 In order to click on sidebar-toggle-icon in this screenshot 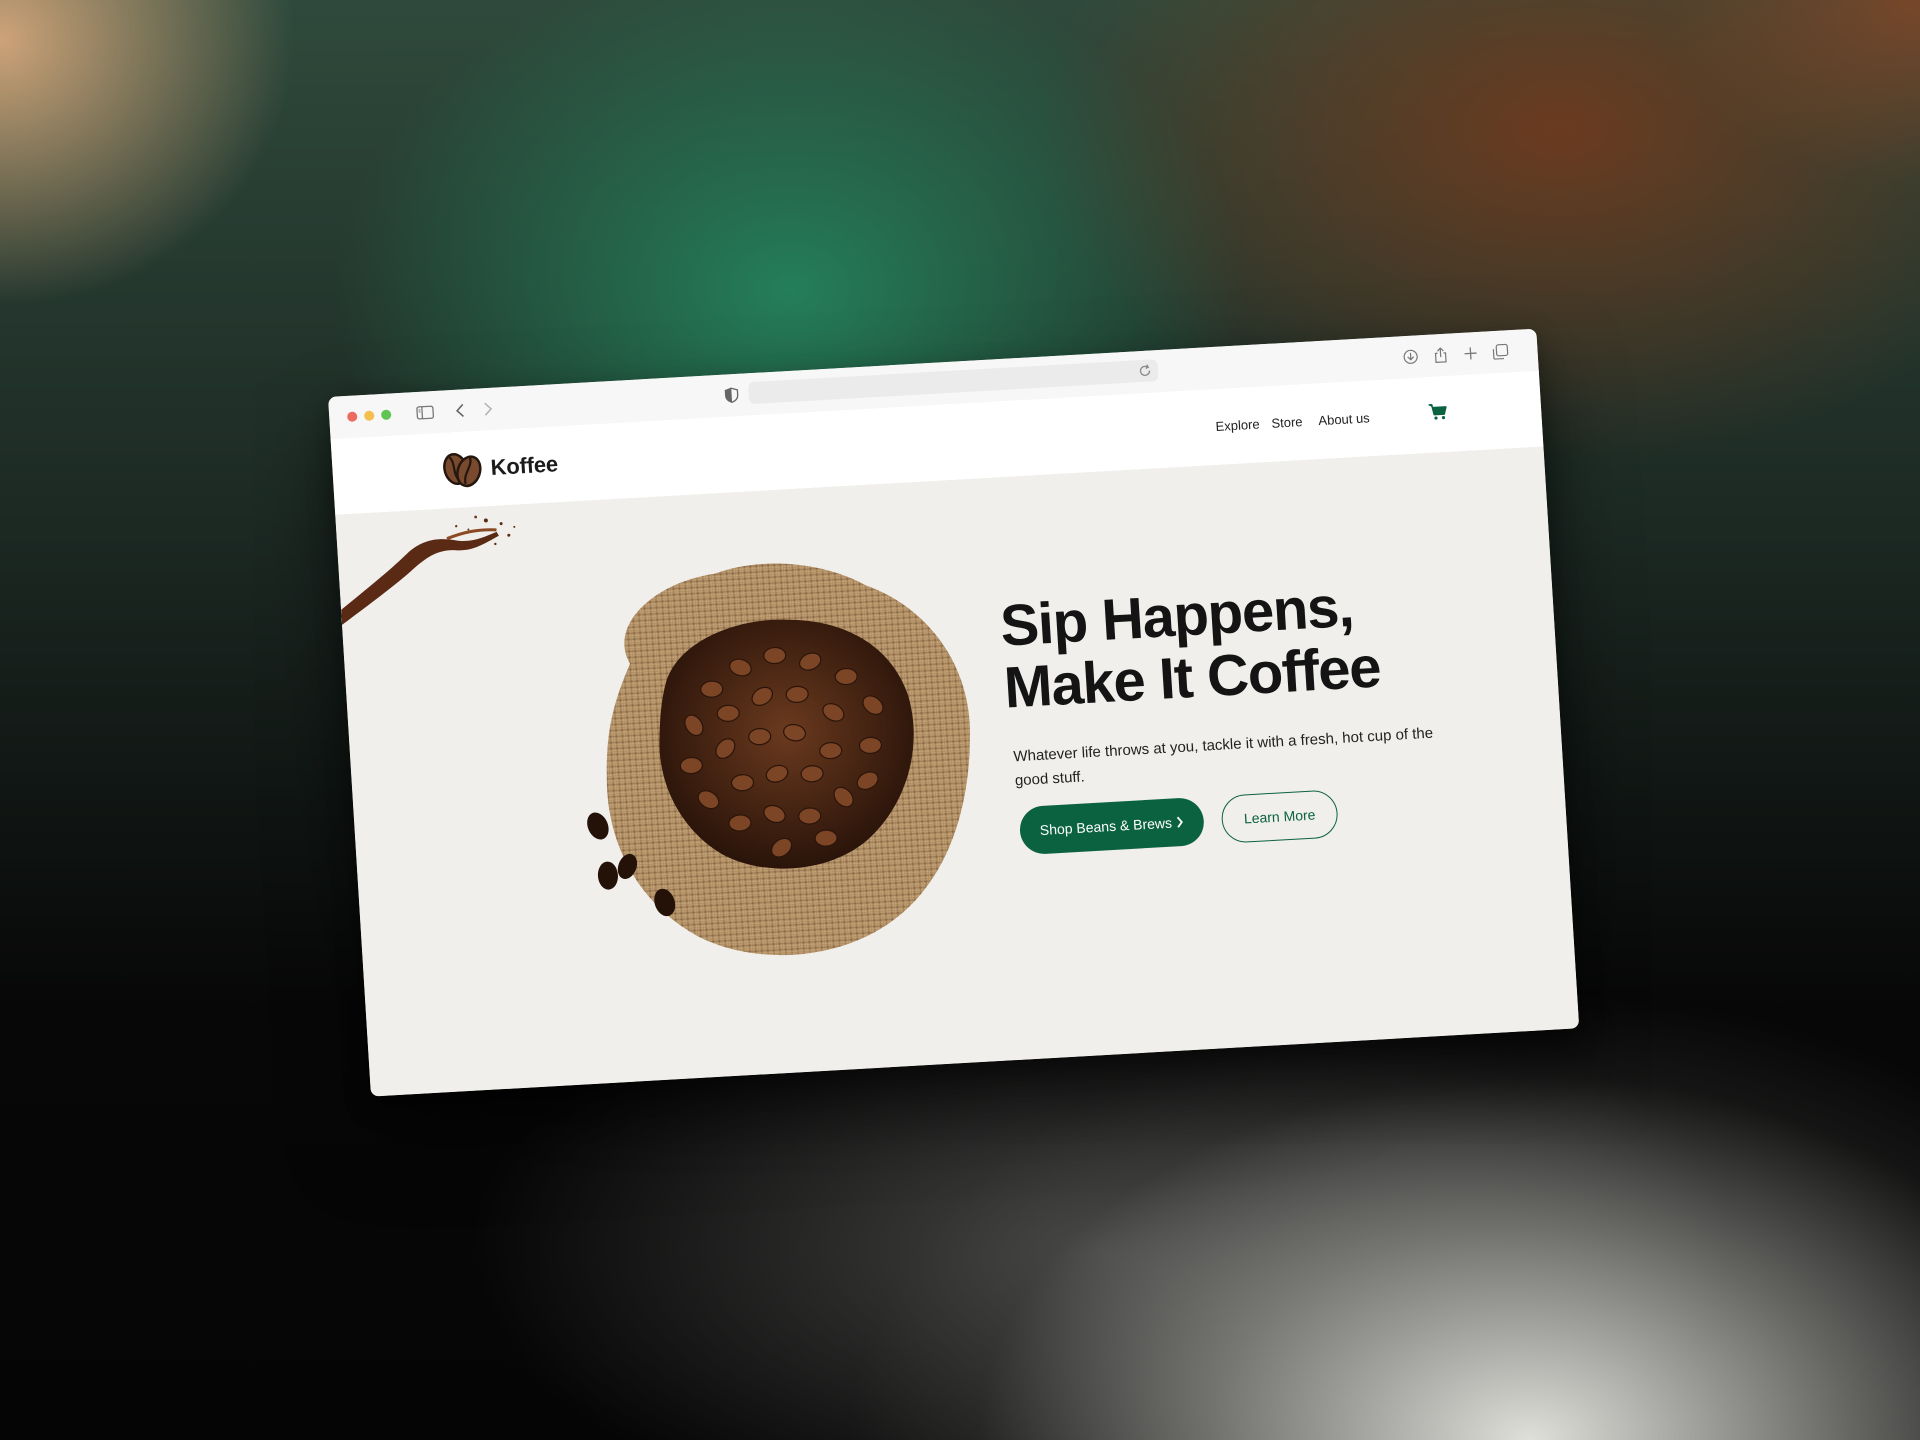, I will do `click(424, 412)`.